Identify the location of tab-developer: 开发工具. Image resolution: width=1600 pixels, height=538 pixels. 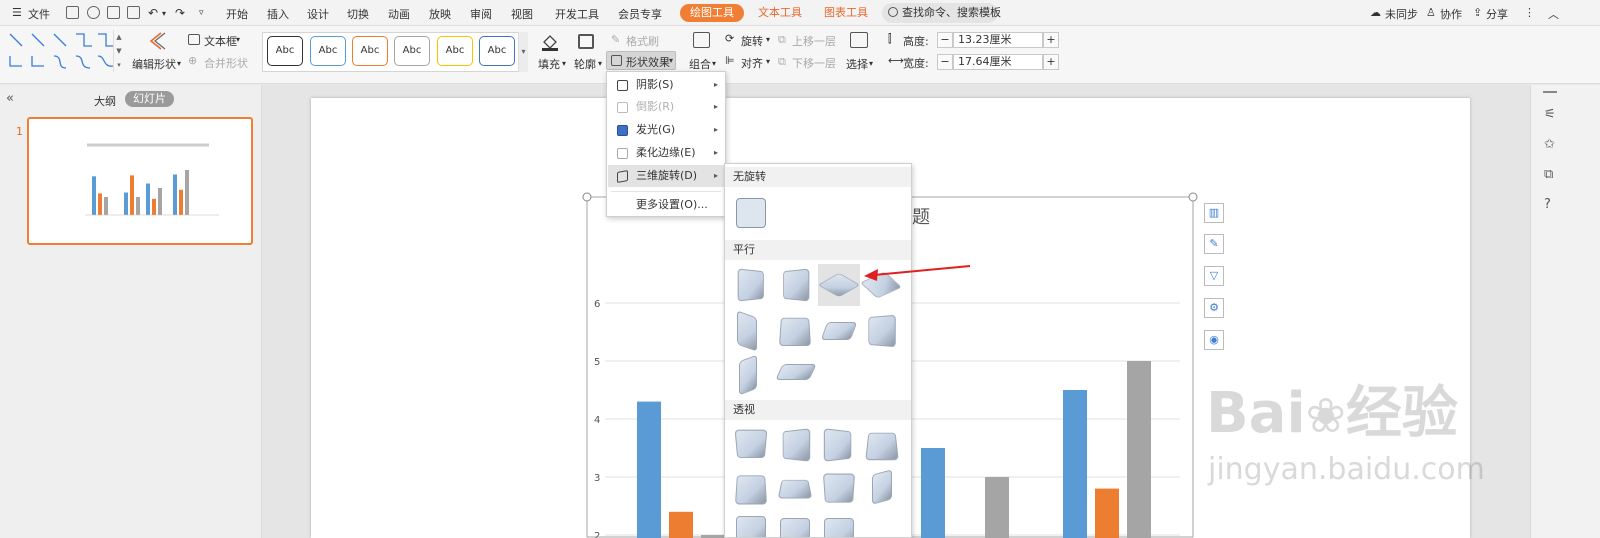
(577, 14).